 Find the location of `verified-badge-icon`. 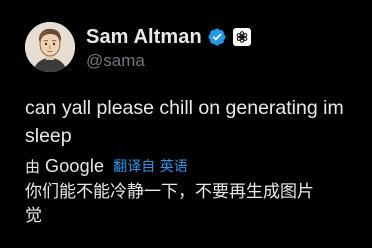

verified-badge-icon is located at coordinates (217, 37).